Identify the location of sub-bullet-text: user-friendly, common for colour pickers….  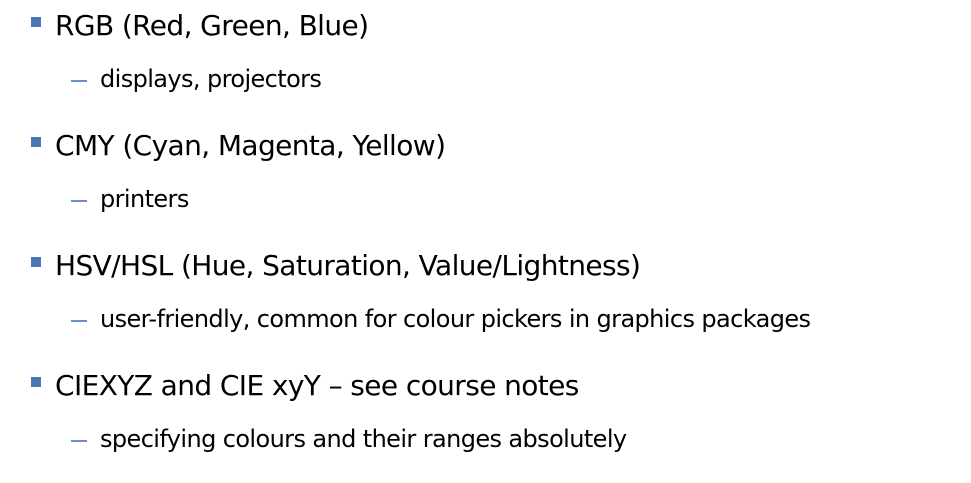
(455, 319).